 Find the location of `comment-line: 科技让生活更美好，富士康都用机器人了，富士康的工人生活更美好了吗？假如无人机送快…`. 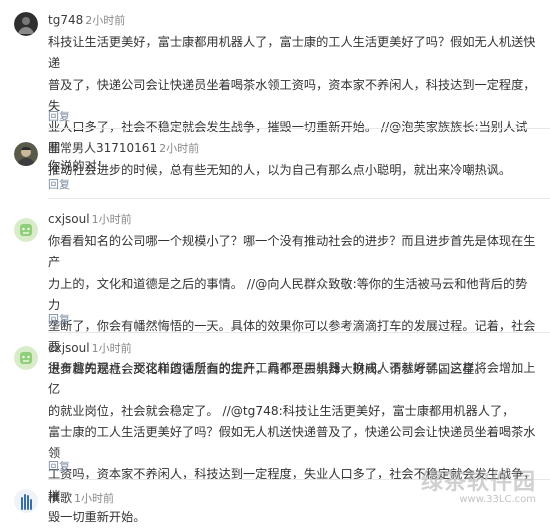

comment-line: 科技让生活更美好，富士康都用机器人了，富士康的工人生活更美好了吗？假如无人机送快… is located at coordinates (292, 53).